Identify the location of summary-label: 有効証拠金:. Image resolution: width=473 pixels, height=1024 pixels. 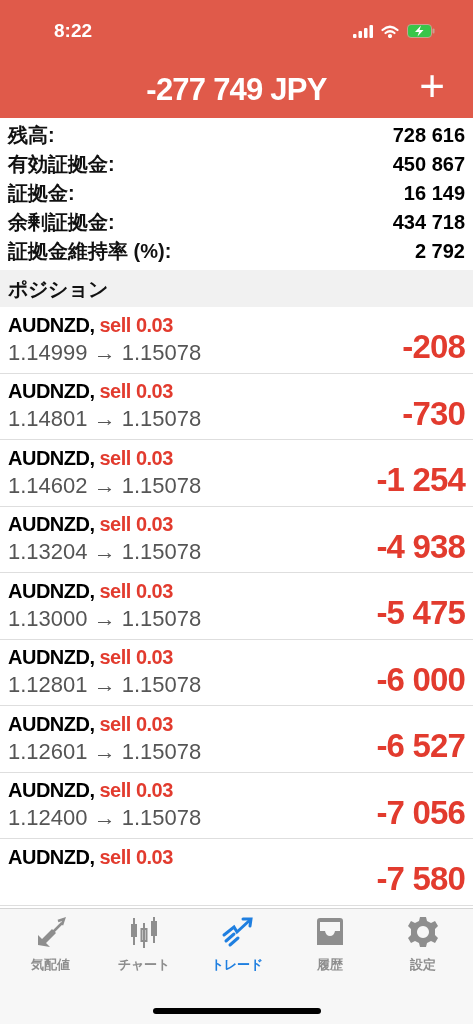
(61, 164).